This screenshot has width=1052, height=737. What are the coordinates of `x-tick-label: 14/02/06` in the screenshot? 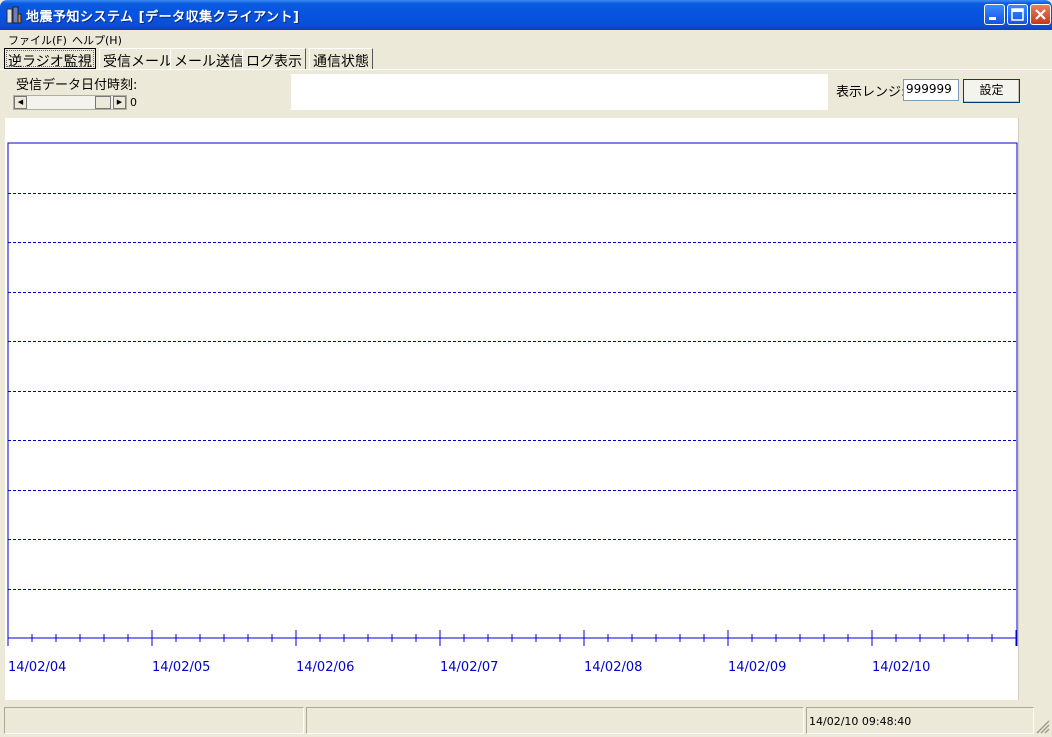 It's located at (325, 667).